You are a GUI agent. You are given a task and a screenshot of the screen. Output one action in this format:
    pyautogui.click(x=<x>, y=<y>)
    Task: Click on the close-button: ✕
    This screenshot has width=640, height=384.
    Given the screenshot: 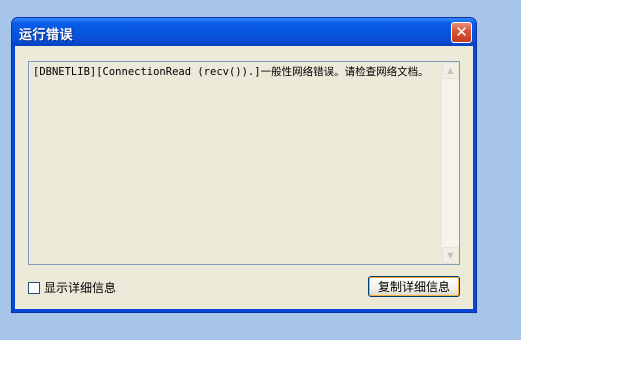 What is the action you would take?
    pyautogui.click(x=461, y=32)
    